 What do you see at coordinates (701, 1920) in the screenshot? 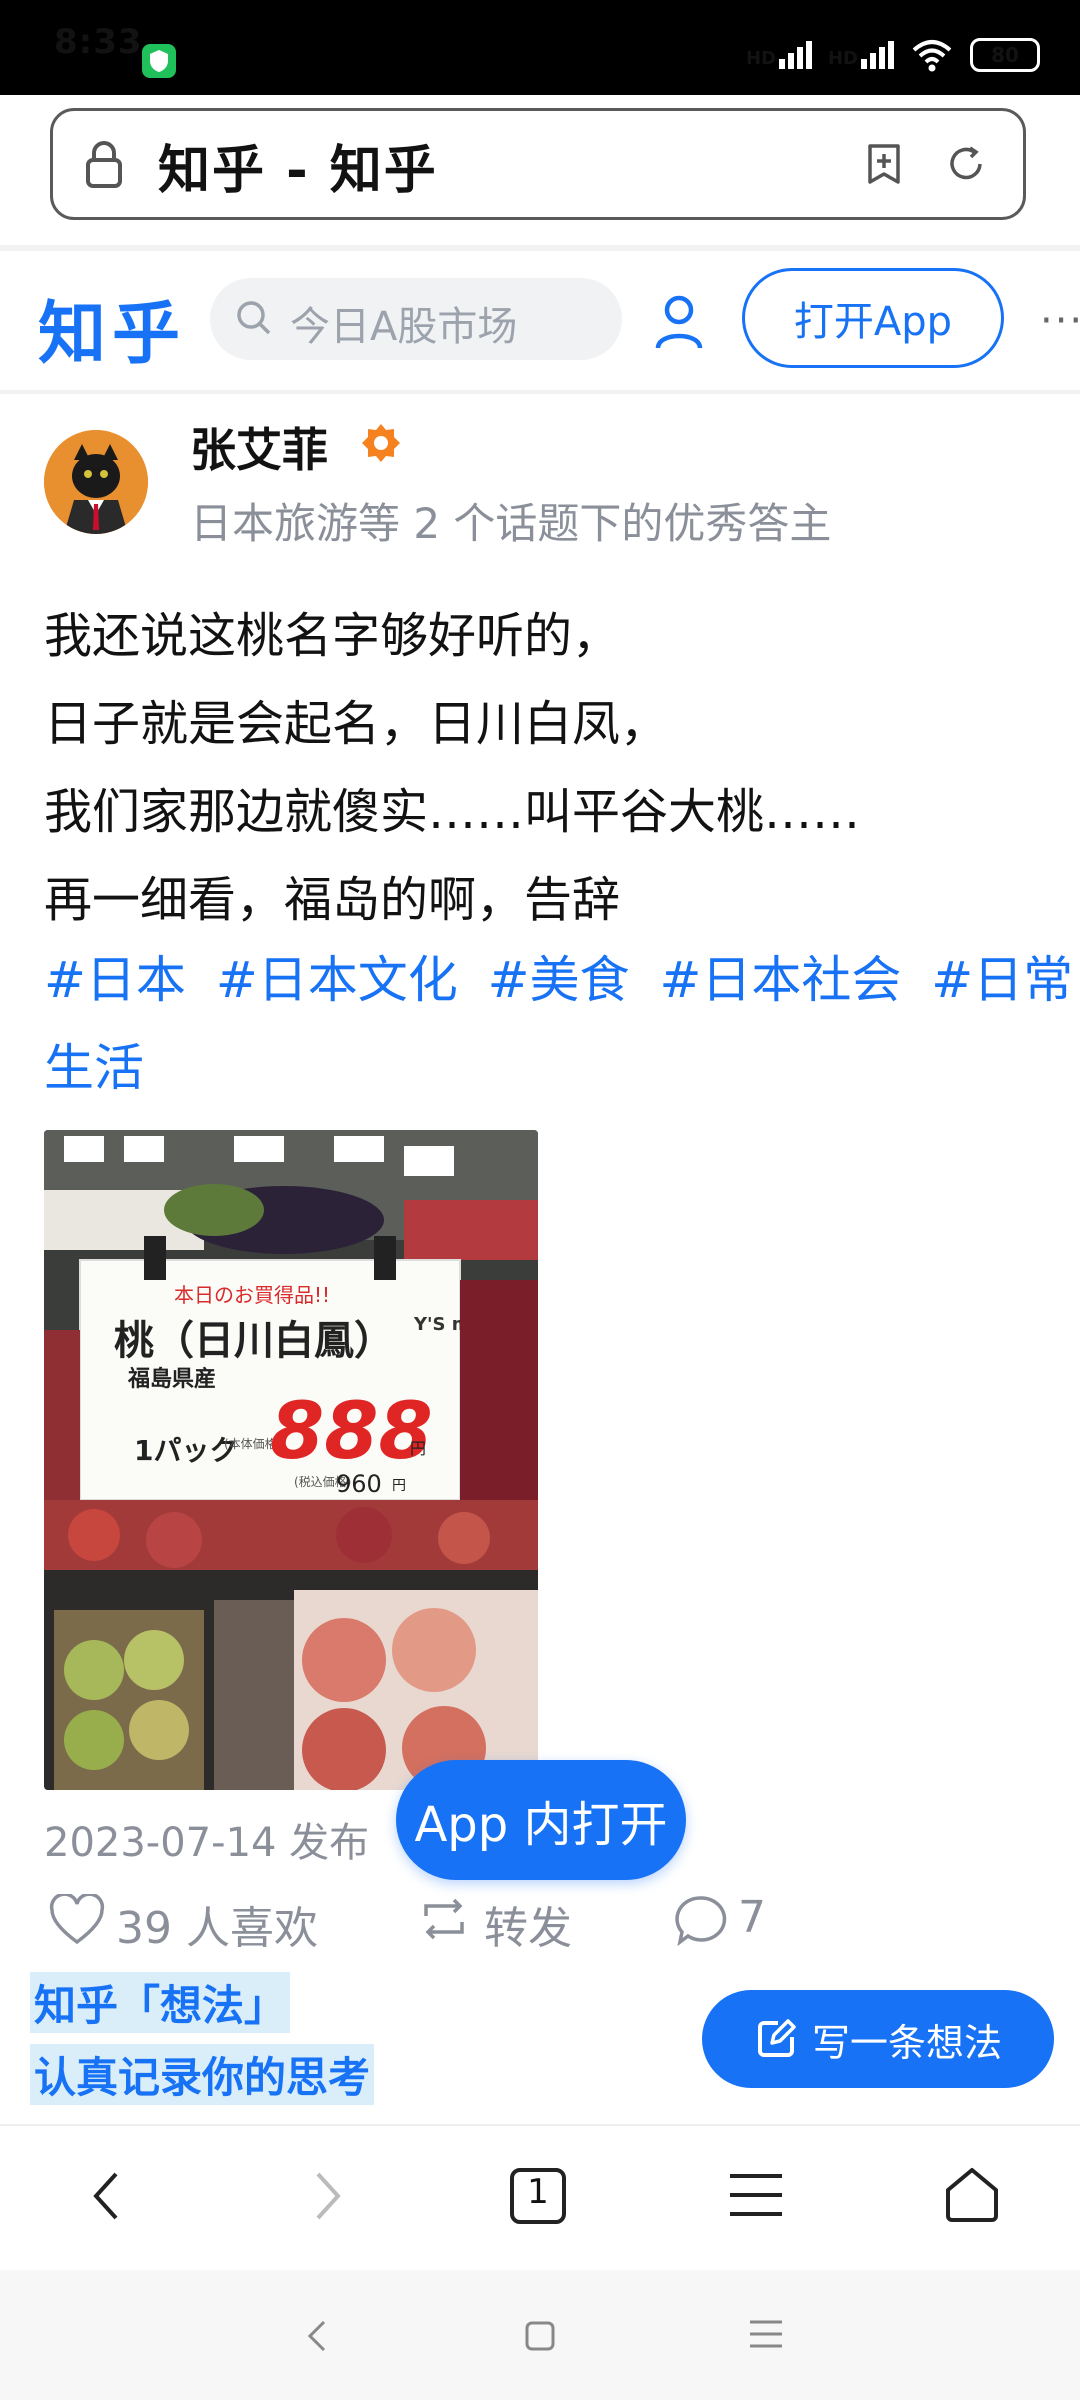
I see `comment-icon` at bounding box center [701, 1920].